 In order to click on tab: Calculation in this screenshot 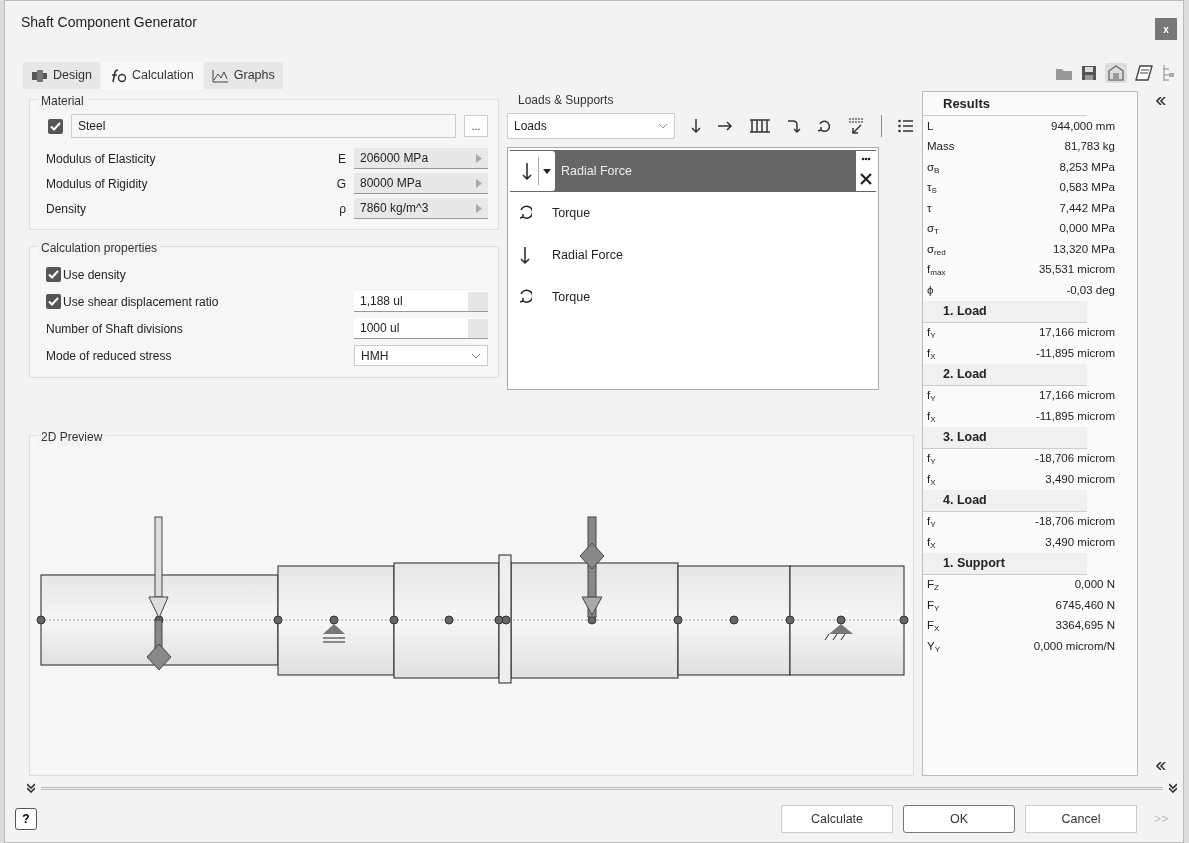, I will do `click(151, 75)`.